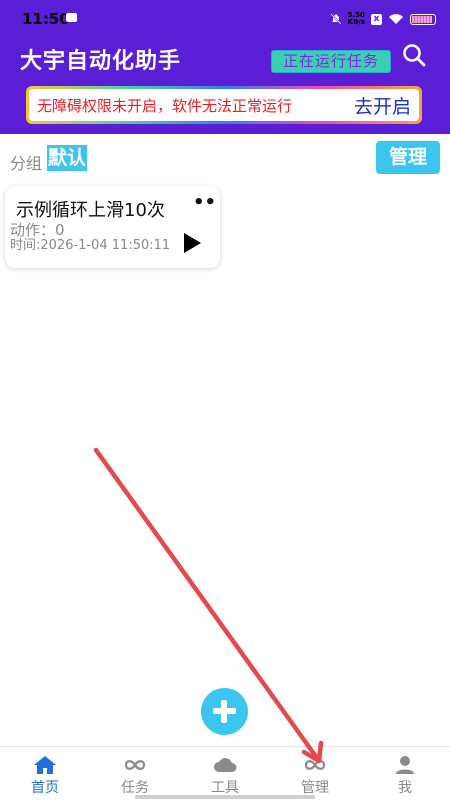  What do you see at coordinates (101, 61) in the screenshot?
I see `app-title: 大宇自动化助手` at bounding box center [101, 61].